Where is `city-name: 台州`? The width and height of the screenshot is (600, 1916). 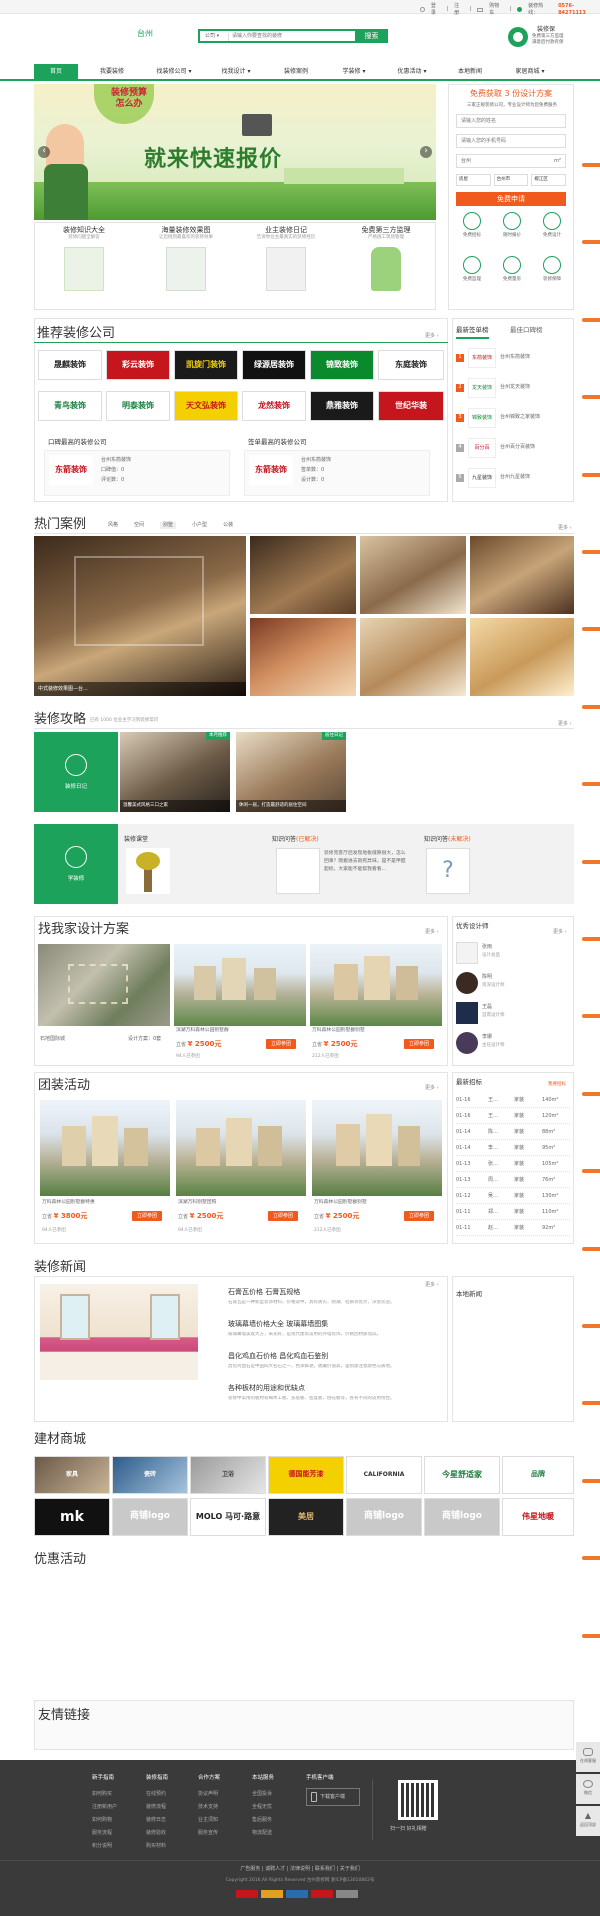
city-name: 台州 is located at coordinates (145, 34).